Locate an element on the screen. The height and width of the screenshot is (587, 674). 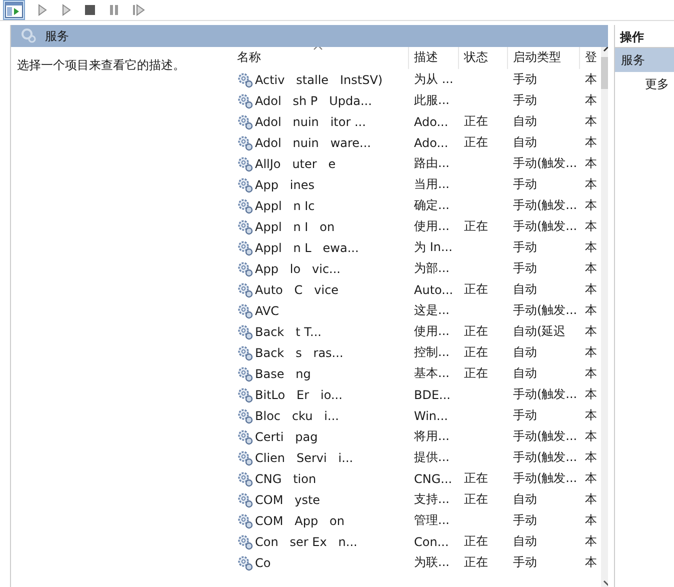
header-title: 服务 is located at coordinates (57, 36).